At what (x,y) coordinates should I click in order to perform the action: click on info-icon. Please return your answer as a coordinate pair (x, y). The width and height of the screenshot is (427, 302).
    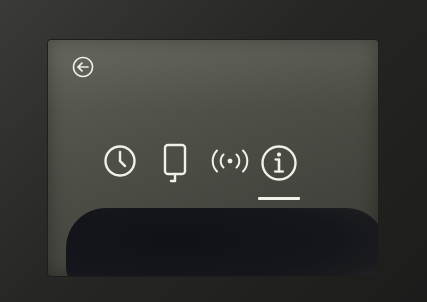
    Looking at the image, I should click on (279, 163).